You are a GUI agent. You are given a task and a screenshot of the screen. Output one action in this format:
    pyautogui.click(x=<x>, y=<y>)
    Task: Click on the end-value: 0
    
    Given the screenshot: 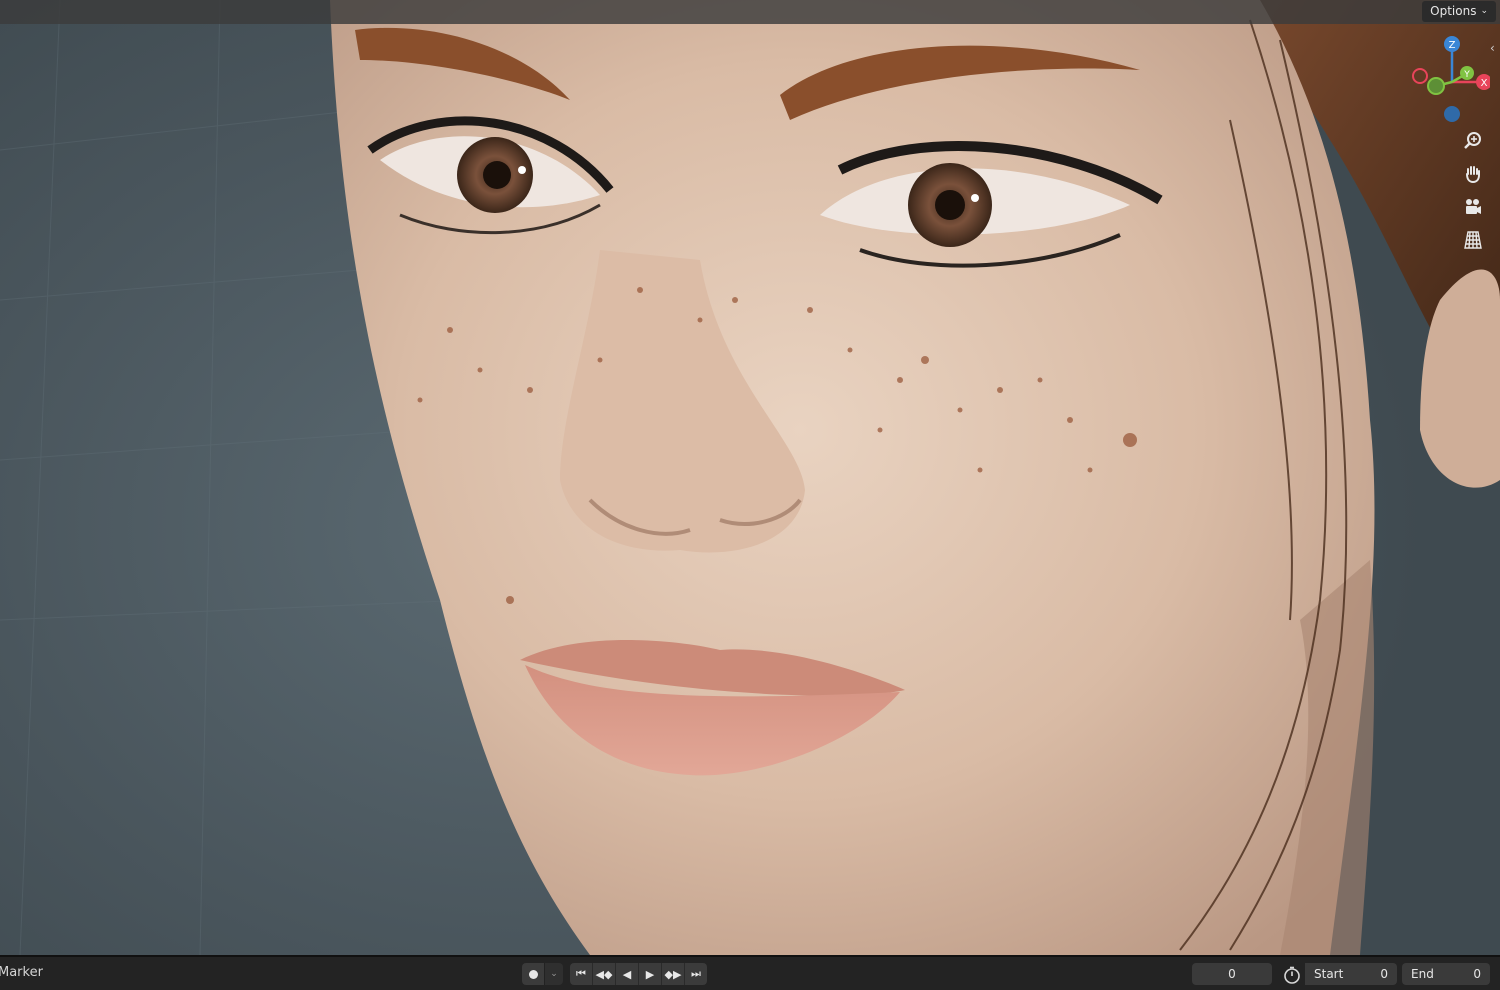 What is the action you would take?
    pyautogui.click(x=1477, y=974)
    